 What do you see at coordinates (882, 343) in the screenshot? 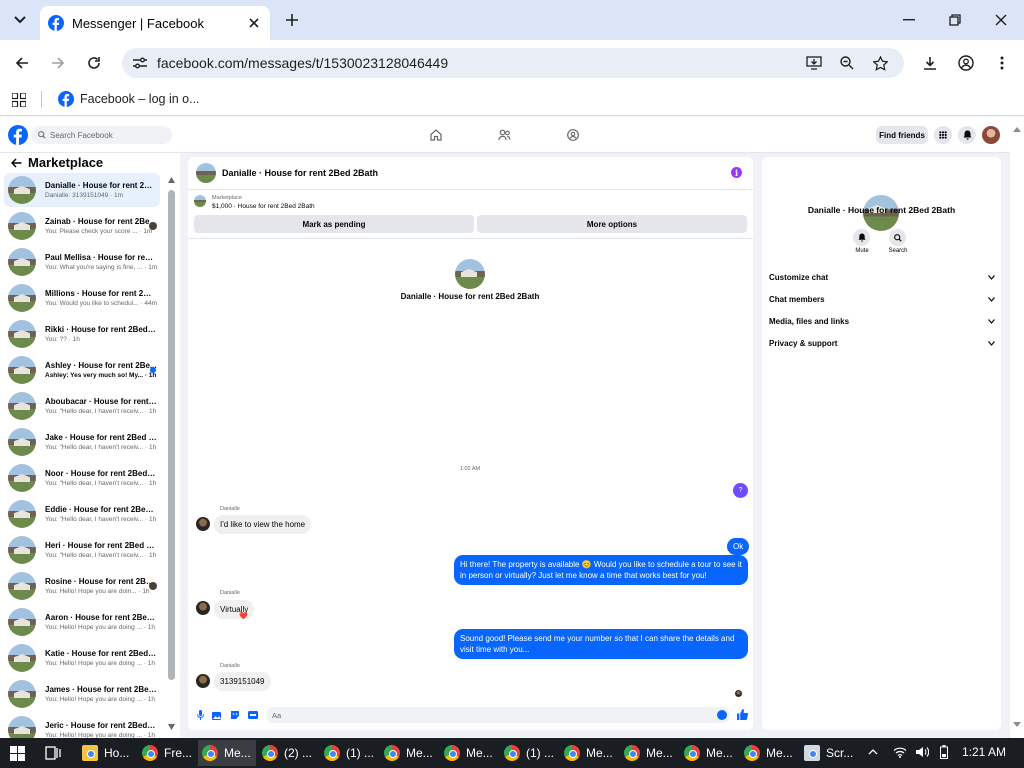
I see `privacy-support-row: Privacy & support` at bounding box center [882, 343].